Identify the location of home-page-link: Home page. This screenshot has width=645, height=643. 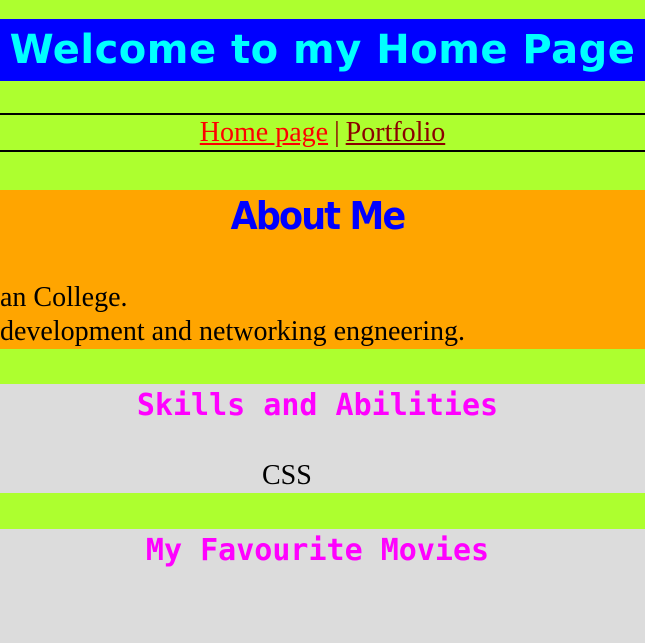
(264, 133).